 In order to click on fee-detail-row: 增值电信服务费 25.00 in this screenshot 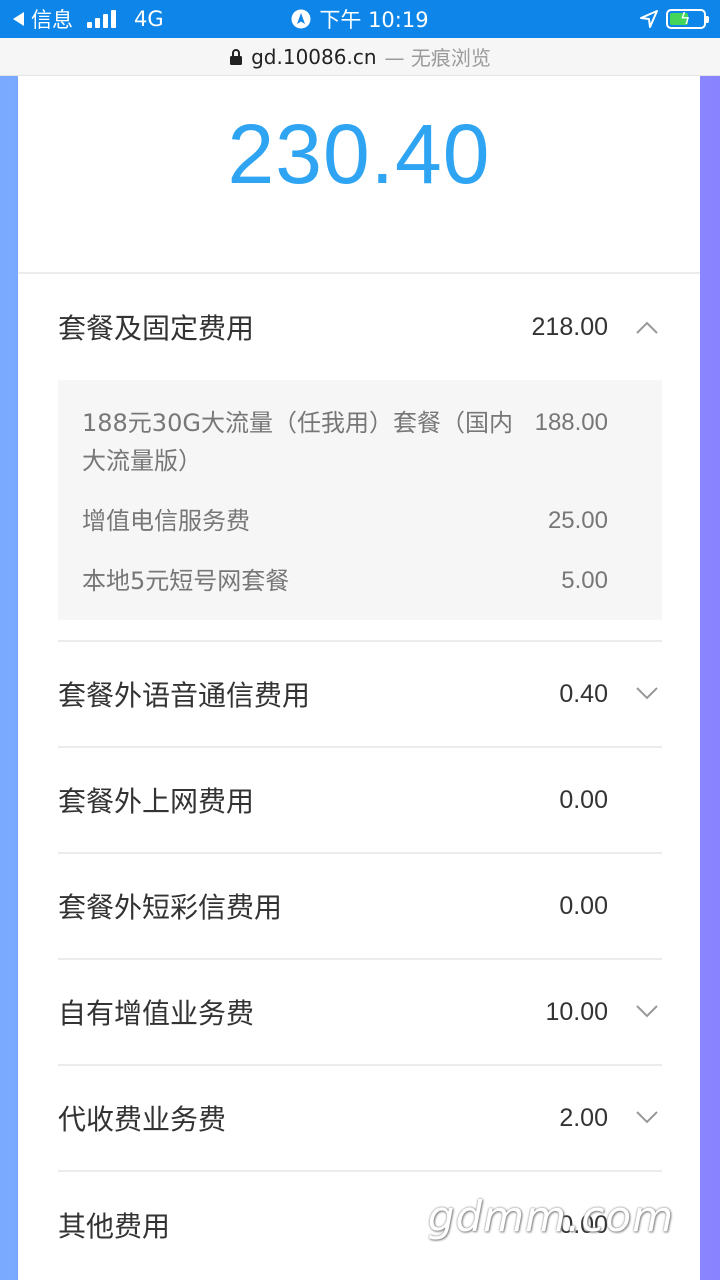, I will do `click(345, 521)`.